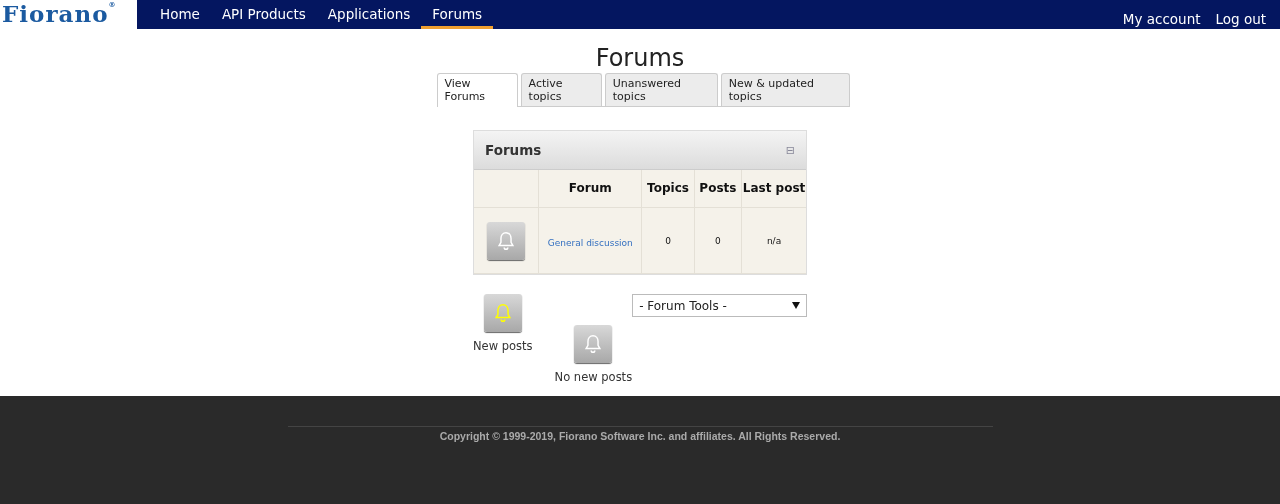 Image resolution: width=1280 pixels, height=504 pixels. What do you see at coordinates (718, 189) in the screenshot?
I see `column-header: Posts` at bounding box center [718, 189].